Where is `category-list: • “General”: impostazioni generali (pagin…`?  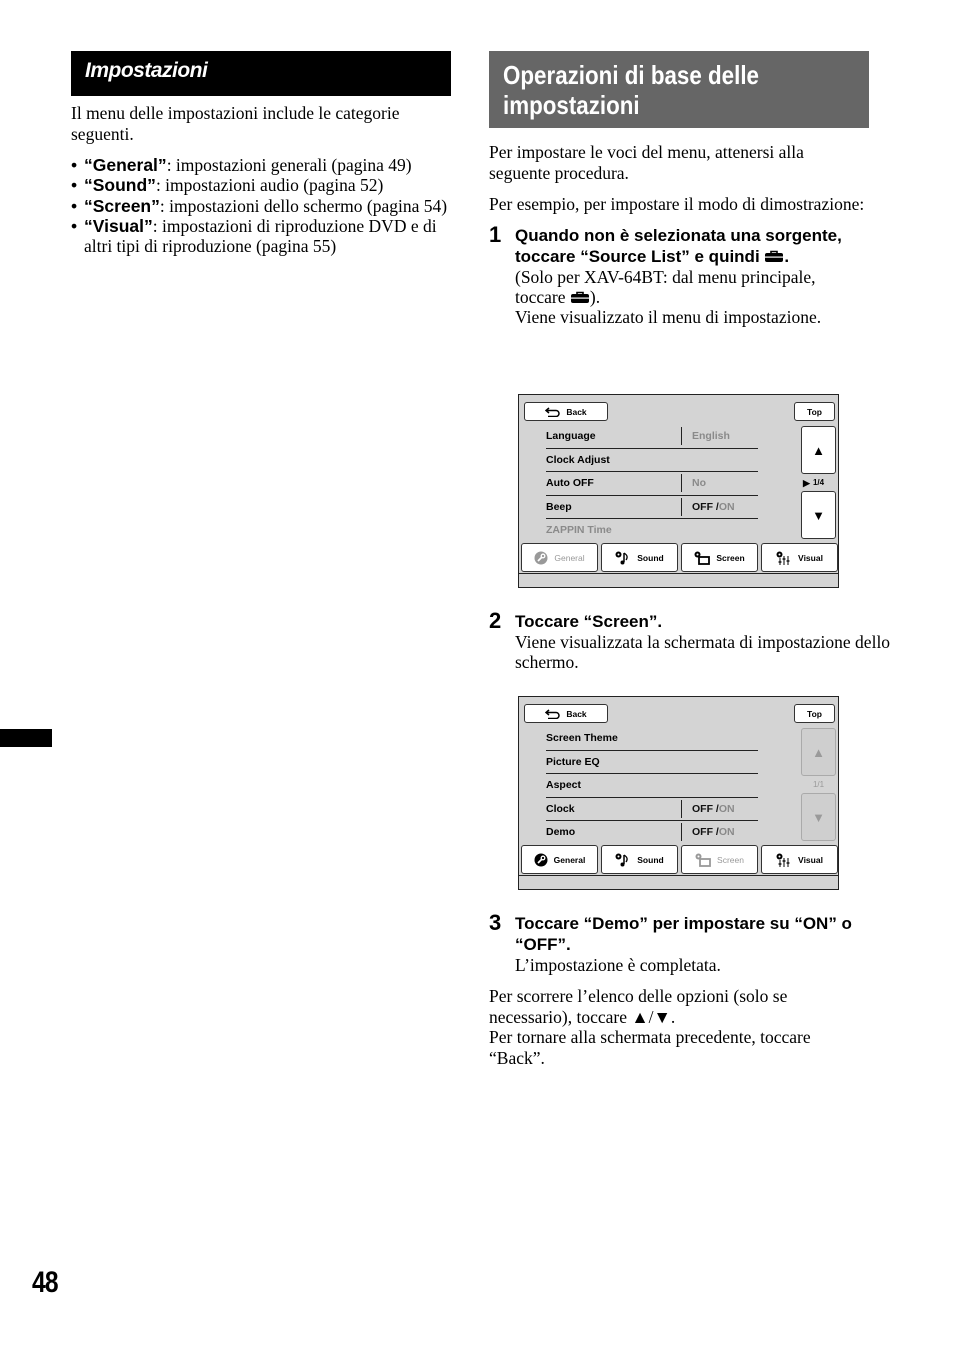 category-list: • “General”: impostazioni generali (pagin… is located at coordinates (261, 205).